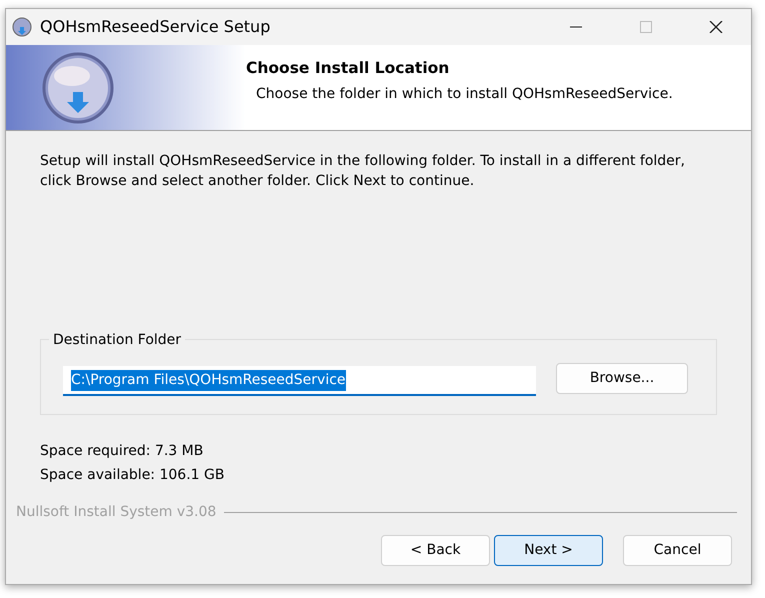  Describe the element at coordinates (716, 27) in the screenshot. I see `close-icon` at that location.